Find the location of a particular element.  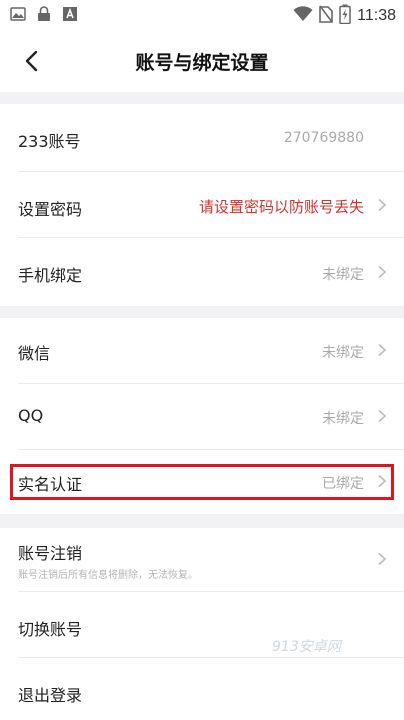

password-warning: 请设置密码以防账号丢失 is located at coordinates (281, 207).